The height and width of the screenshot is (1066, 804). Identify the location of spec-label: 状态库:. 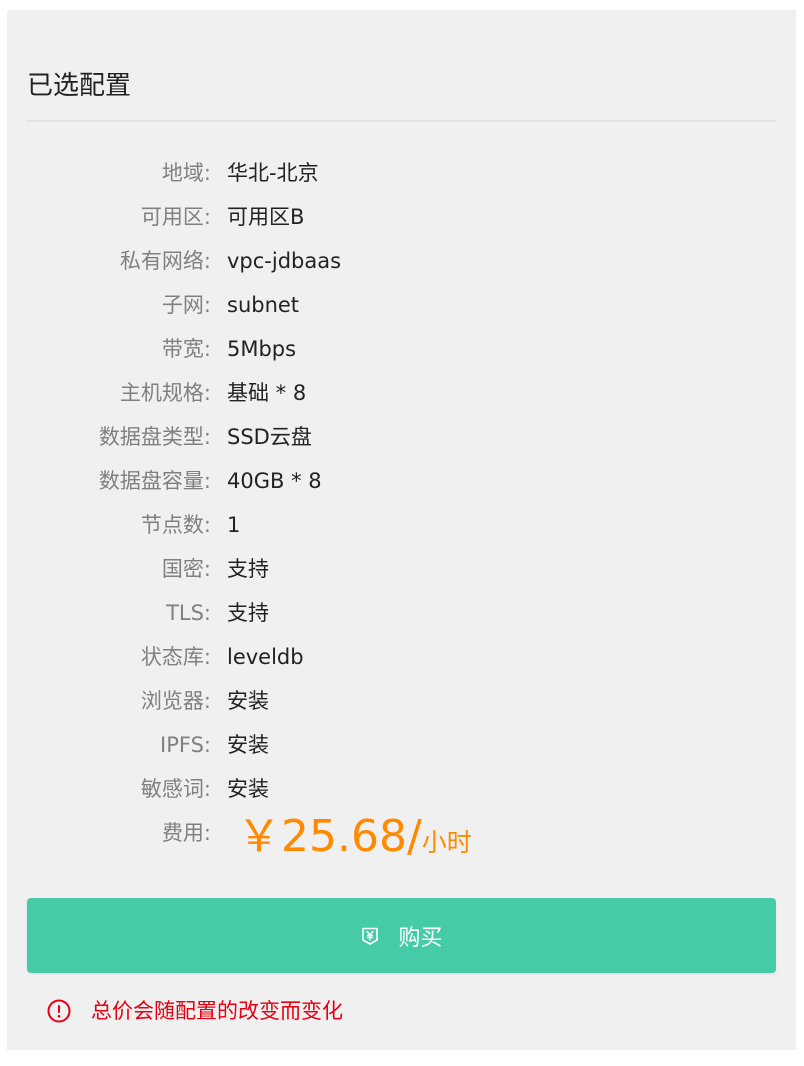
(175, 657).